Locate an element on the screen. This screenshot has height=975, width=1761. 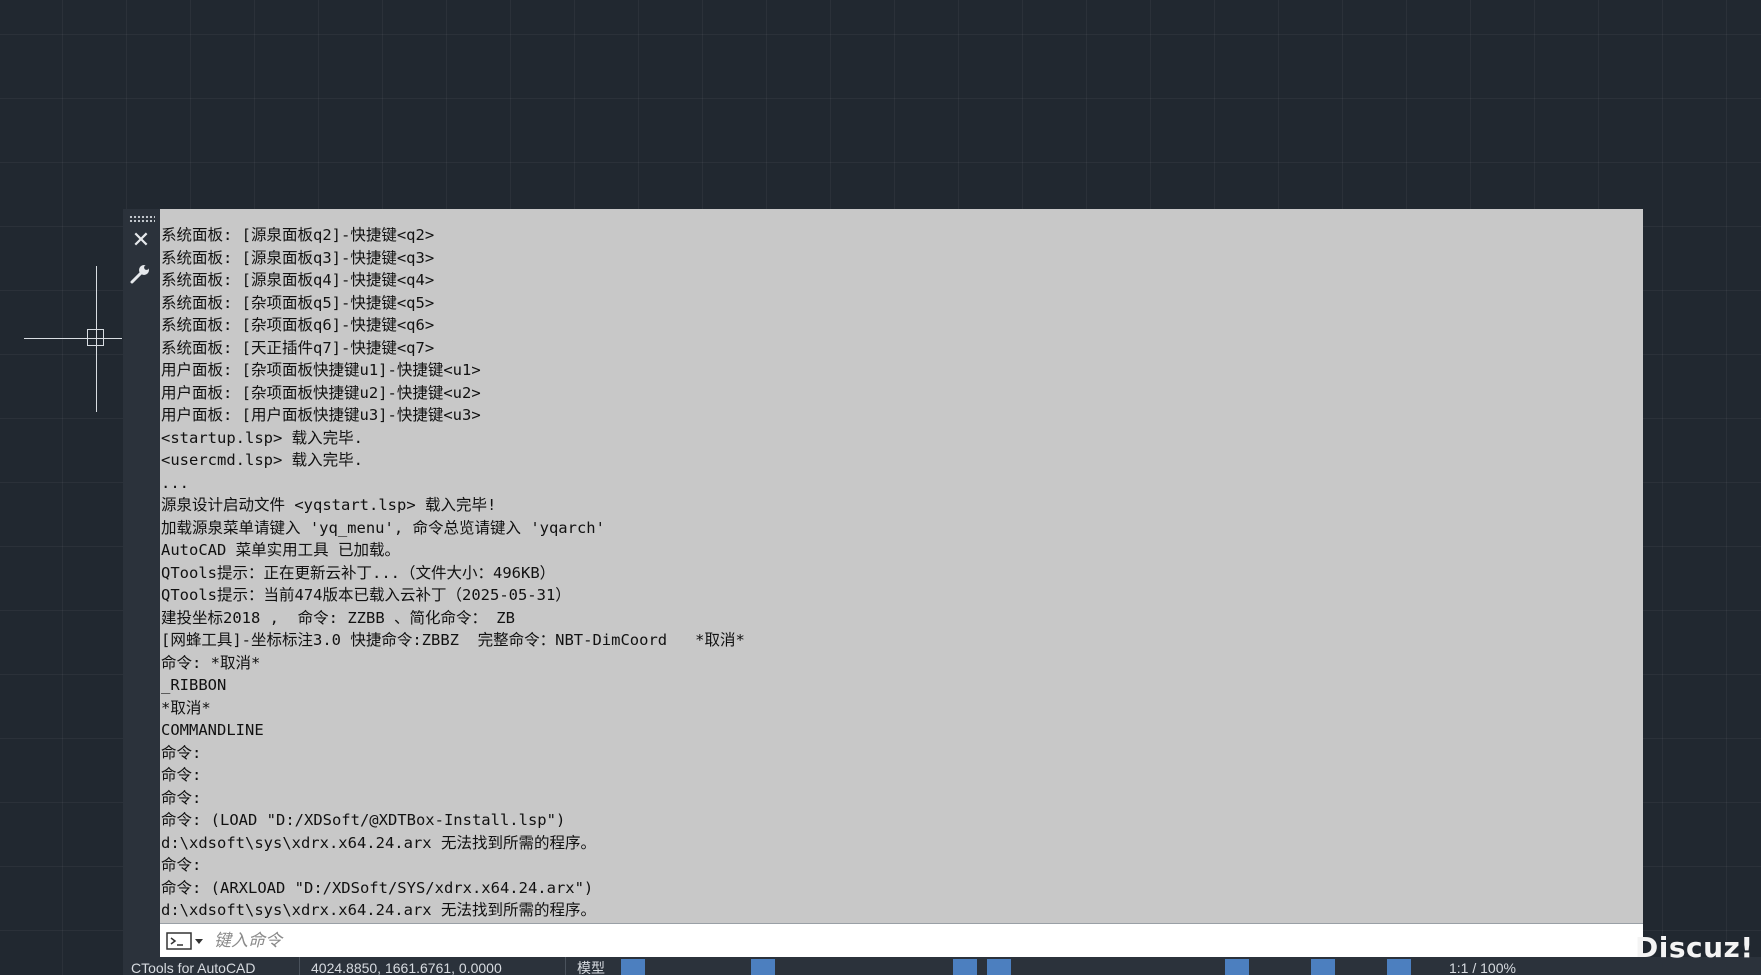
history-line: QTools提示：当前474版本已载入云补丁（2025-05-31） is located at coordinates (366, 595).